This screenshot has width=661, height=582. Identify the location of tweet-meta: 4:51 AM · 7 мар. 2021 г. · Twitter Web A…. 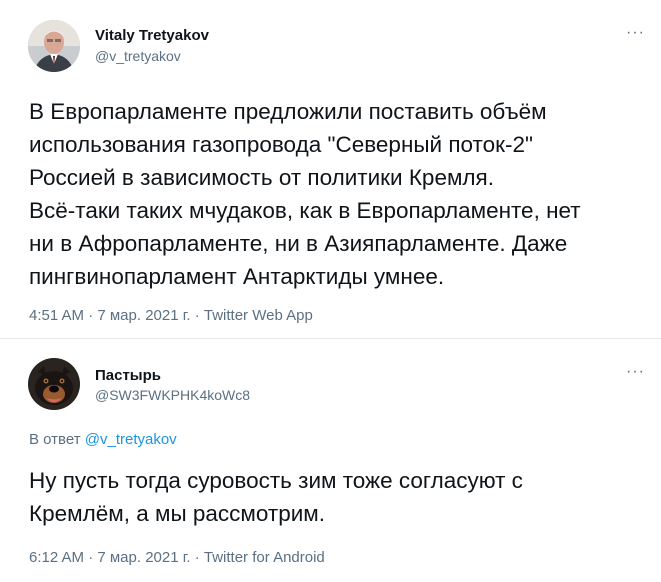
(171, 315).